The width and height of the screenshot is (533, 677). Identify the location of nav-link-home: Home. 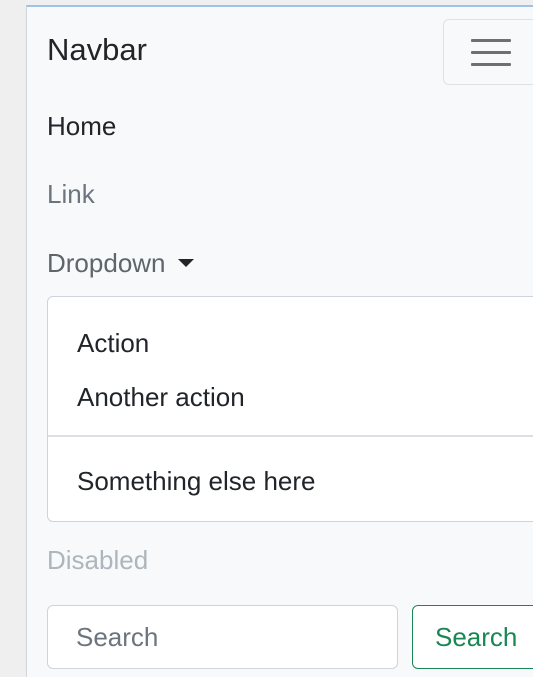
(81, 126).